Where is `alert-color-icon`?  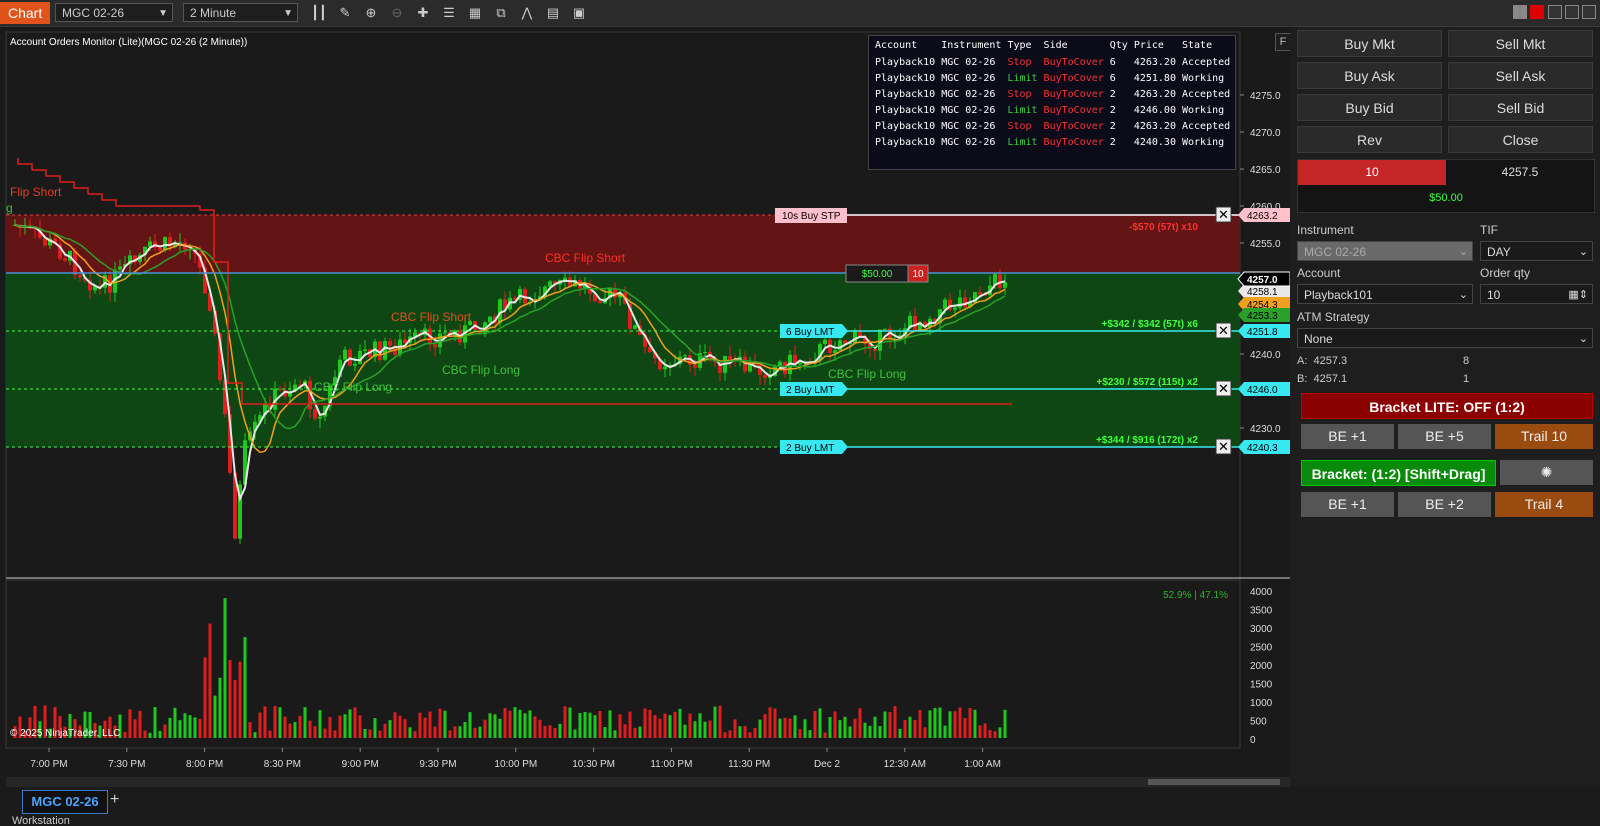 alert-color-icon is located at coordinates (1537, 12).